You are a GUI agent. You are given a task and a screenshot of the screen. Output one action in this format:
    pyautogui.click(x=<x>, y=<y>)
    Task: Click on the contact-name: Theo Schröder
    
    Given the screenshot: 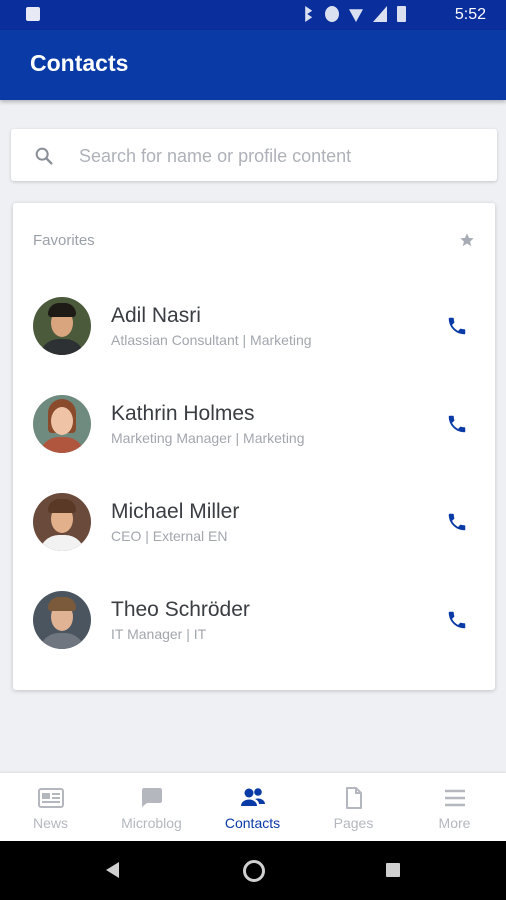 What is the action you would take?
    pyautogui.click(x=180, y=609)
    